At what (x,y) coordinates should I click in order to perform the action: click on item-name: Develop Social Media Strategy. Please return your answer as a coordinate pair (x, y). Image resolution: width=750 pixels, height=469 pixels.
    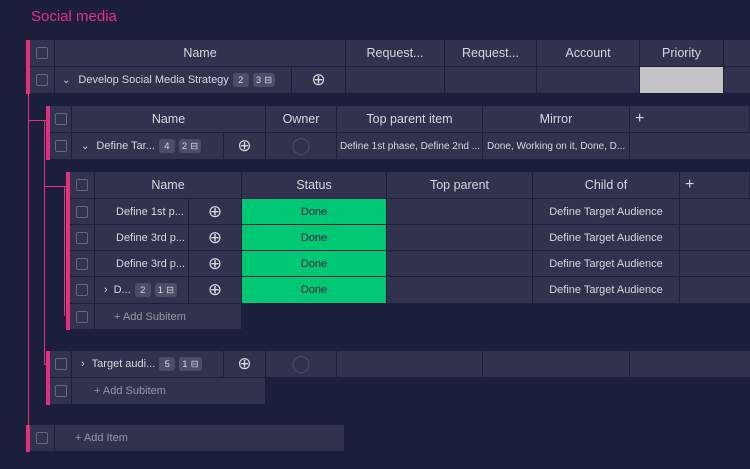
    Looking at the image, I should click on (153, 80).